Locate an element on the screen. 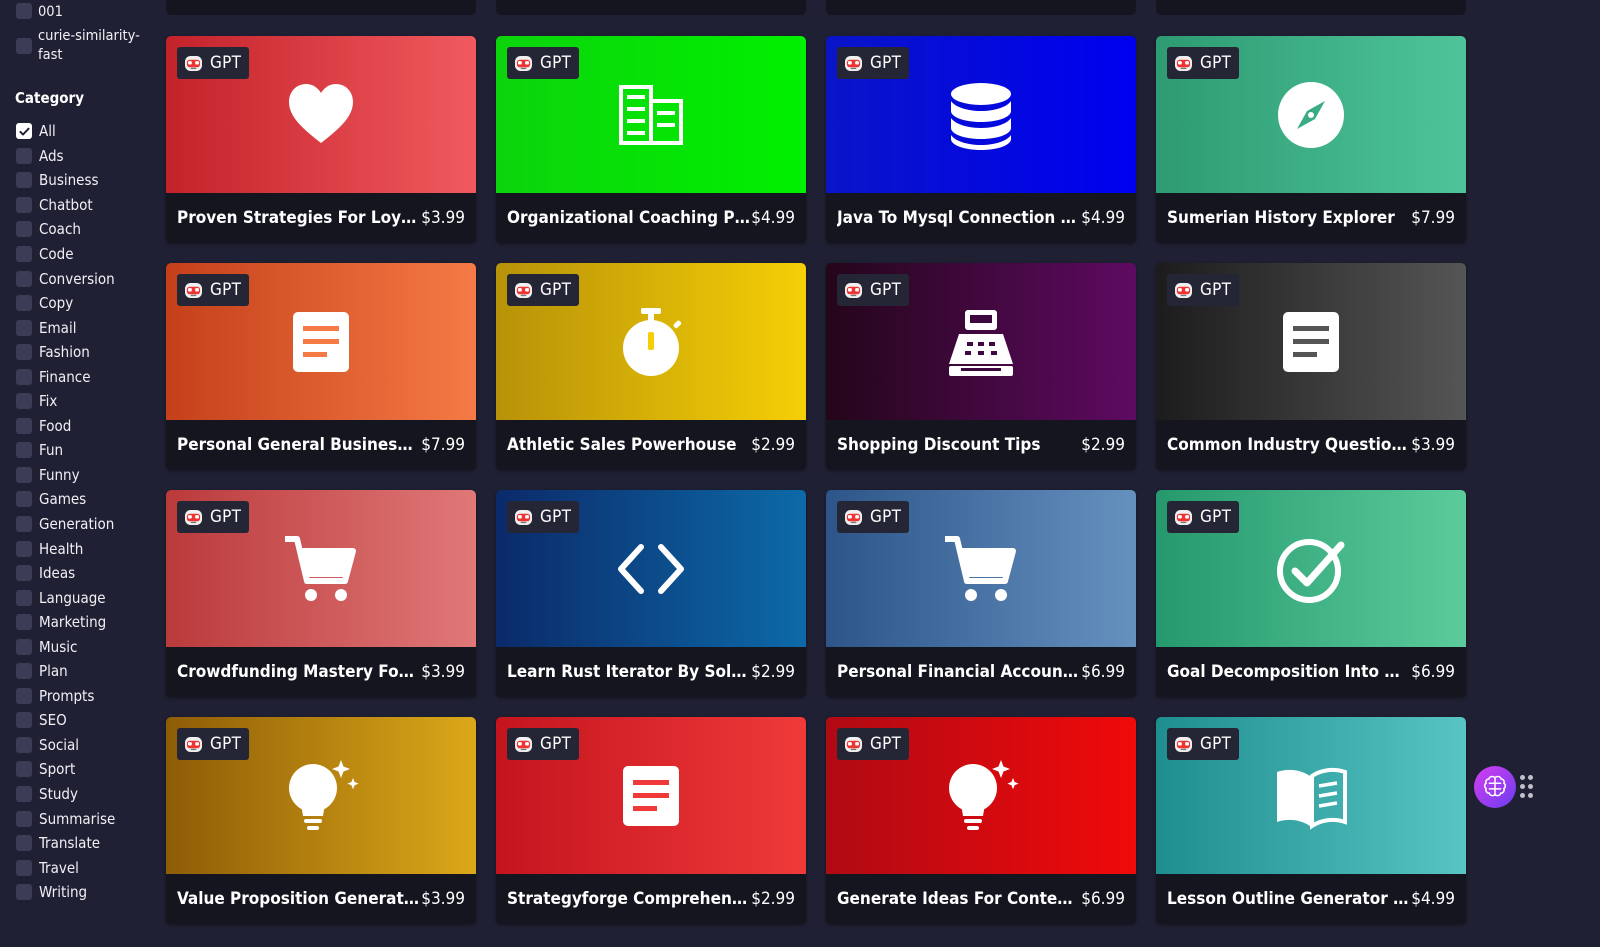  category-filter-plan: Plan is located at coordinates (65, 671).